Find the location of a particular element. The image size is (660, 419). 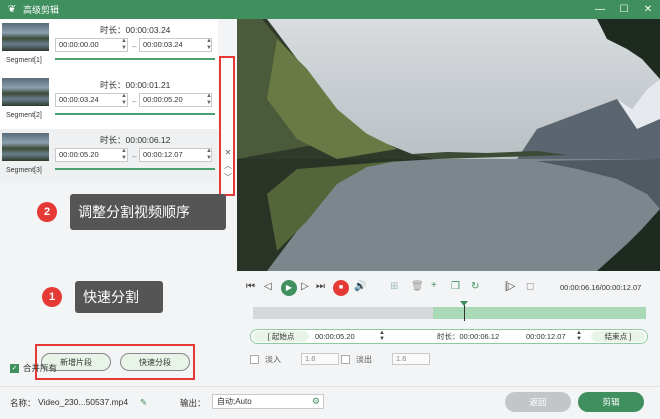

mark-in-icon: [▷ is located at coordinates (510, 286).